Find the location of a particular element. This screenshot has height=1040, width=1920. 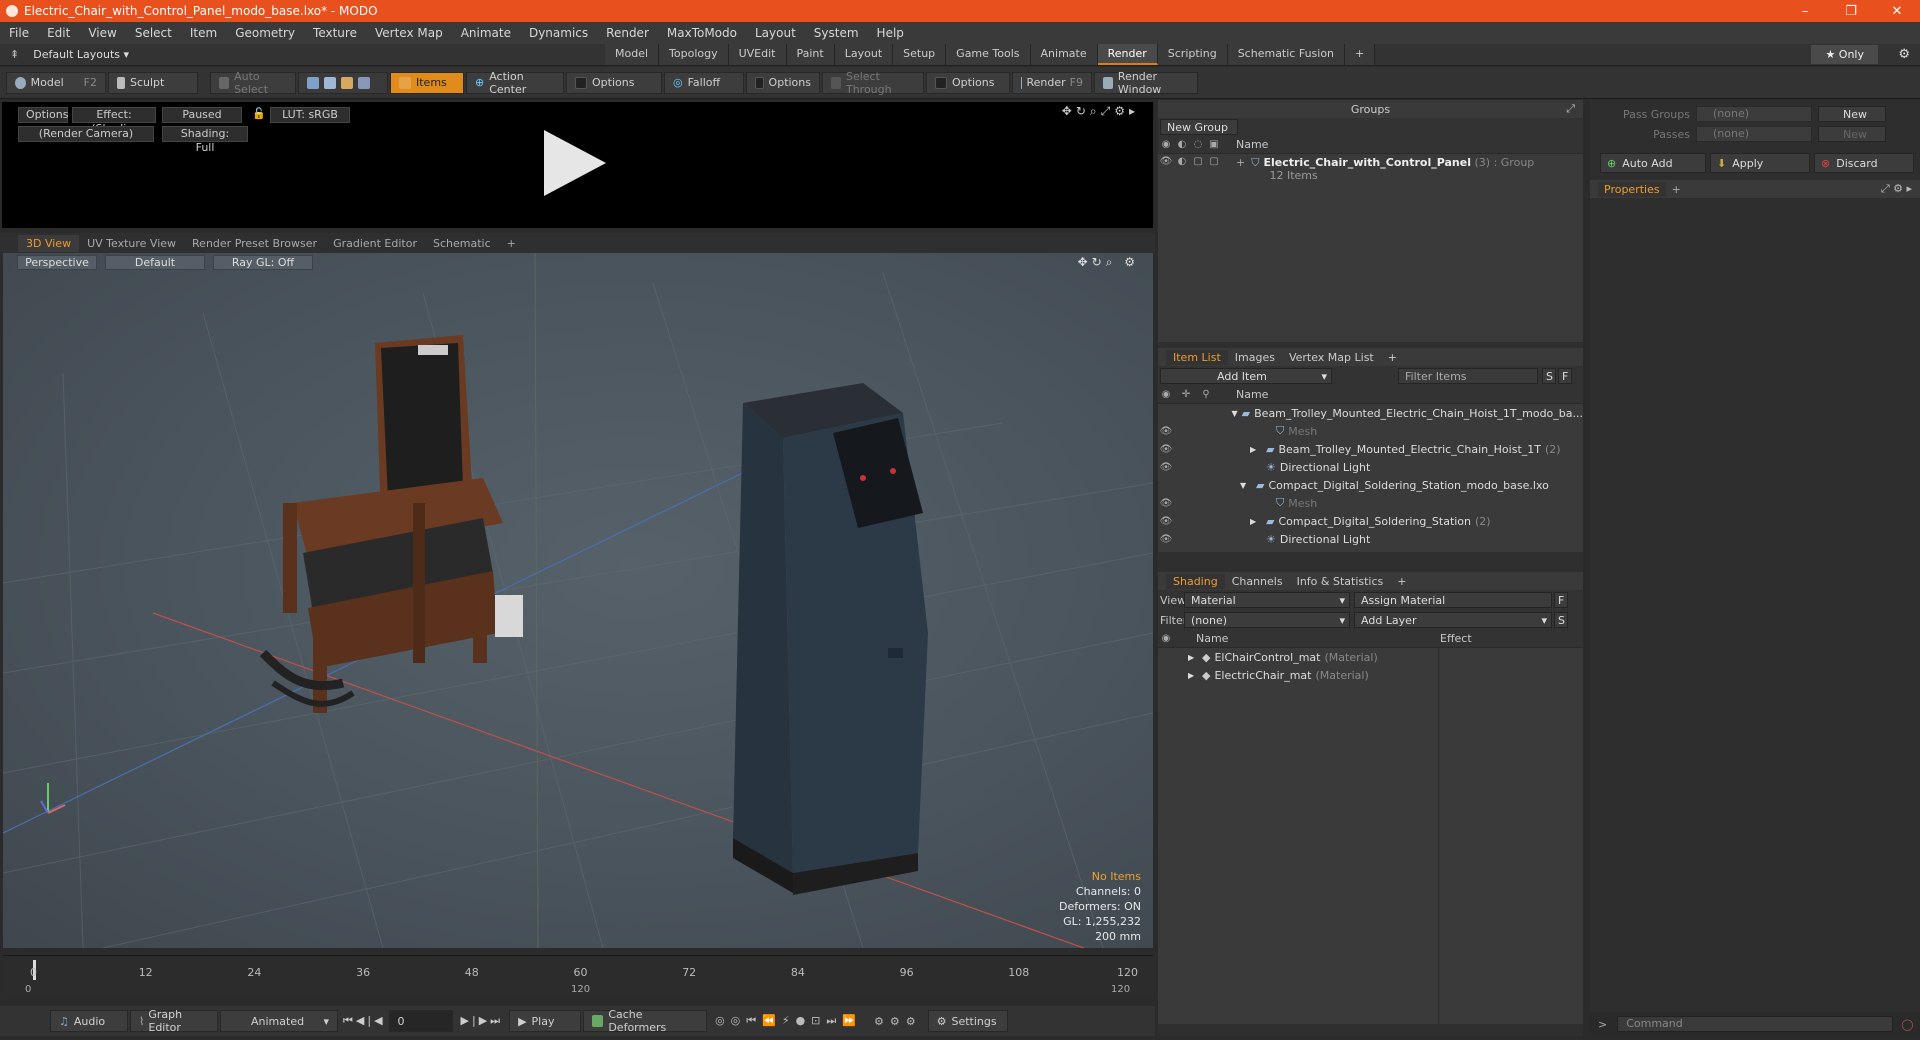

paused-button: Paused is located at coordinates (202, 115).